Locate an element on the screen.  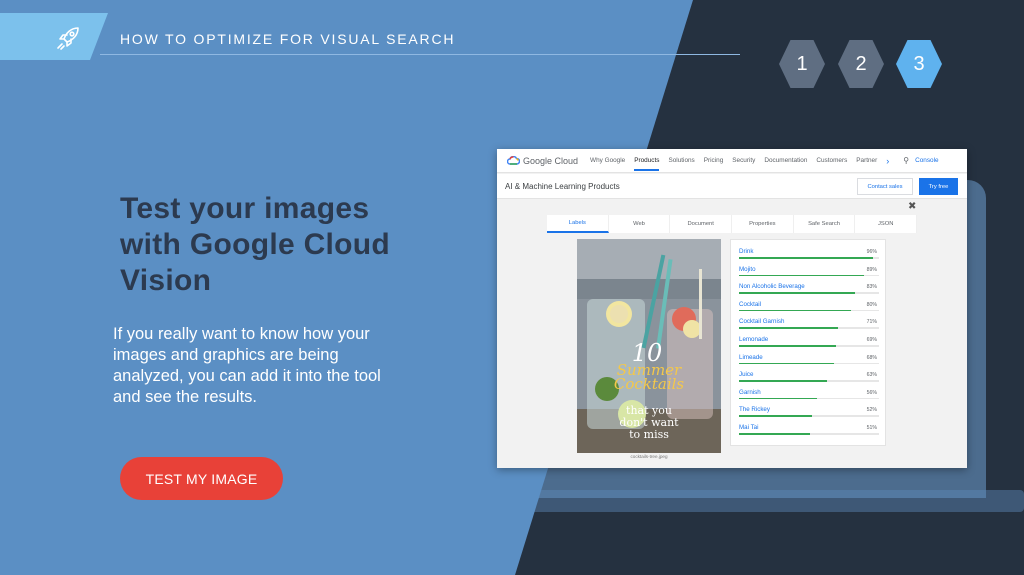
label-result-row: Cocktail Garnish 71% is located at coordinates (809, 327).